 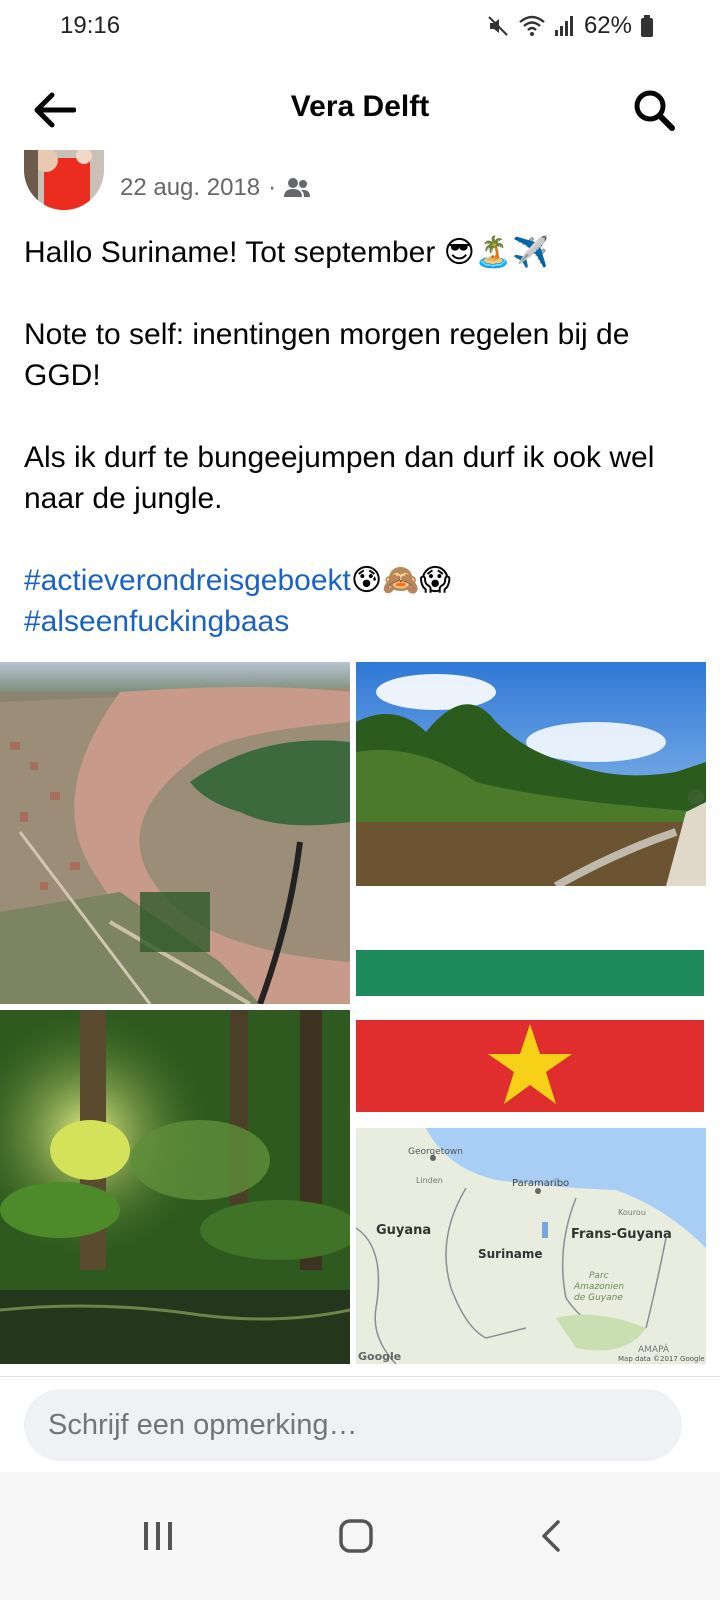 What do you see at coordinates (540, 1183) in the screenshot?
I see `map-label-paramaribo: Paramaribo` at bounding box center [540, 1183].